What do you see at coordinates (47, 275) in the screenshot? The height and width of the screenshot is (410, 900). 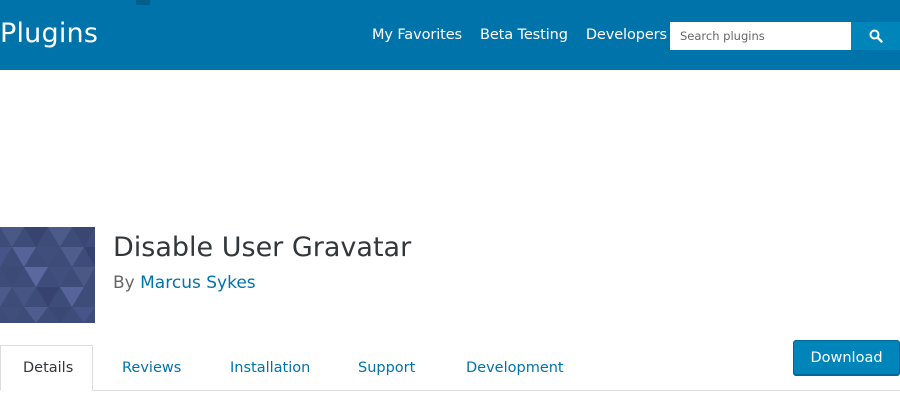 I see `plugin-banner-icon` at bounding box center [47, 275].